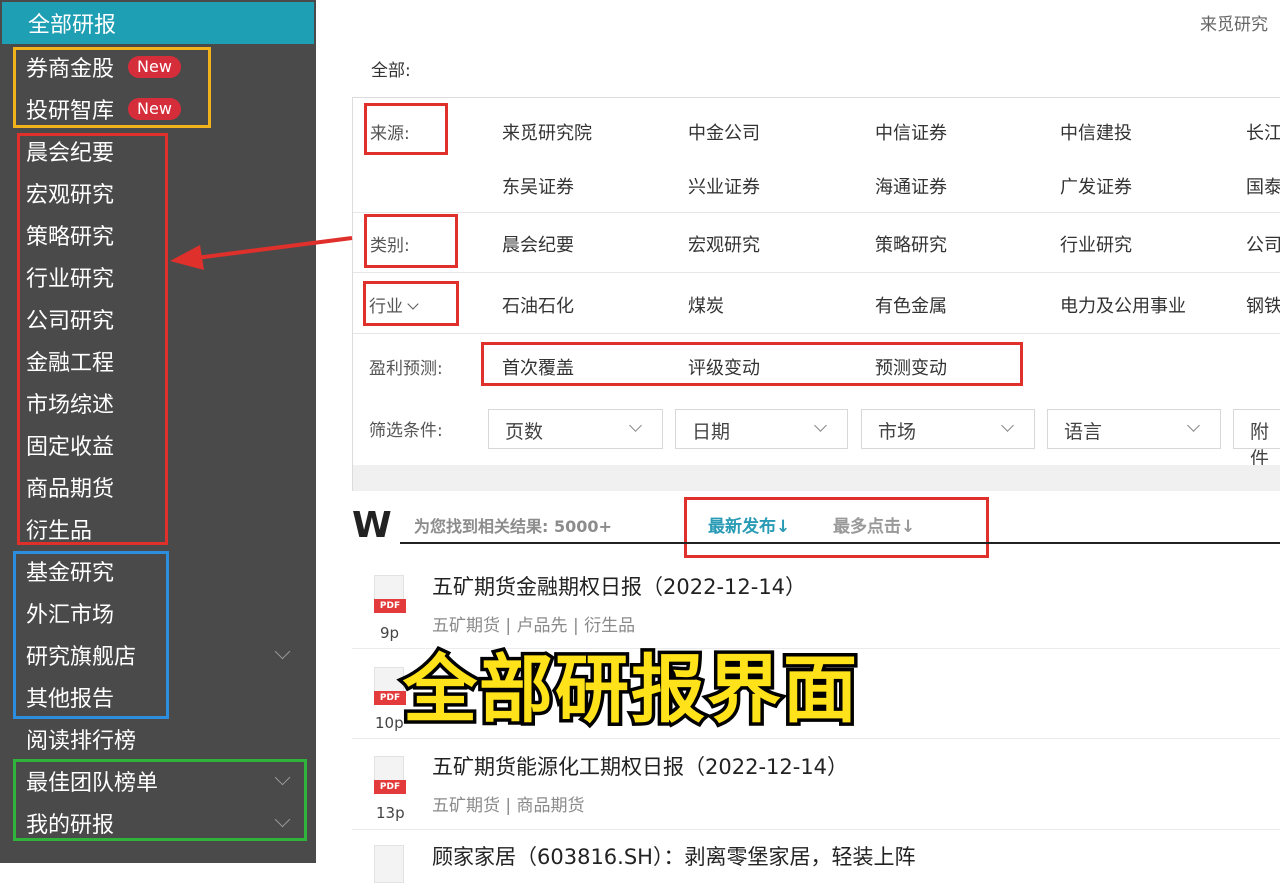 This screenshot has width=1280, height=883. What do you see at coordinates (390, 813) in the screenshot?
I see `page-count: 13p` at bounding box center [390, 813].